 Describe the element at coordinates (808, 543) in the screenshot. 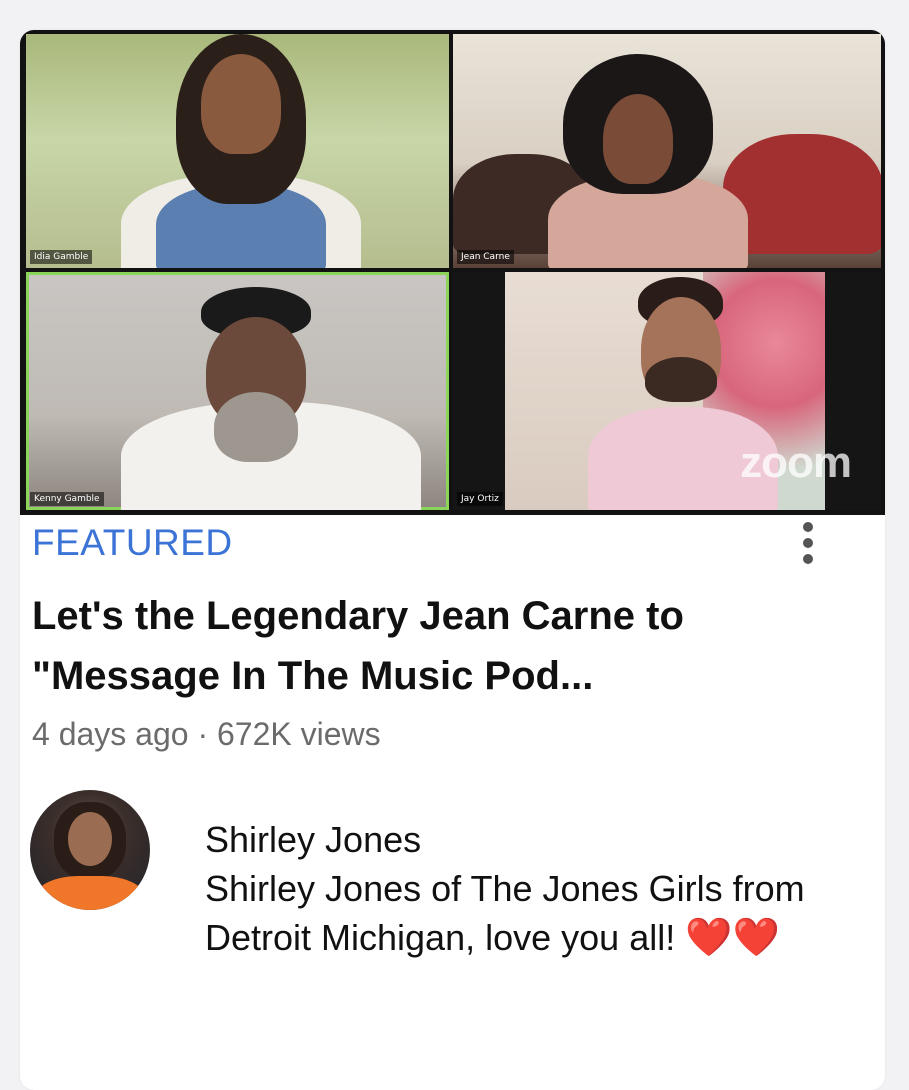

I see `more-vertical-icon` at that location.